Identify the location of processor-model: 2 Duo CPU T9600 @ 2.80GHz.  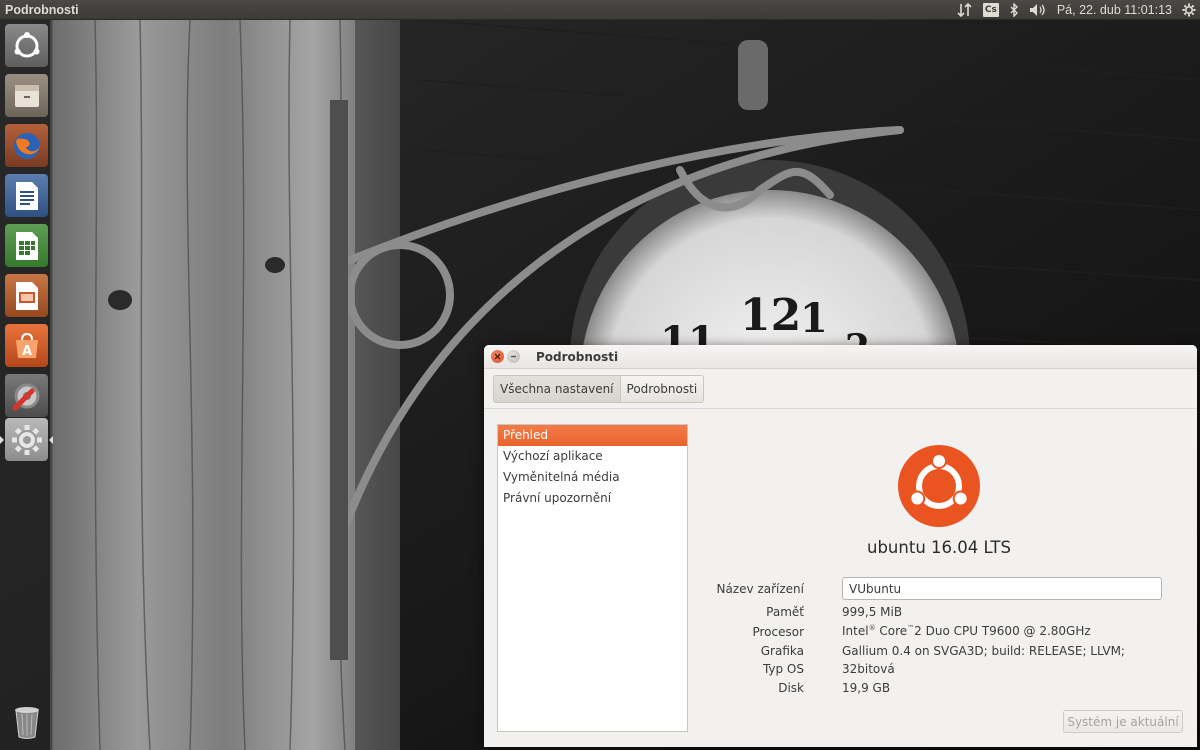
(1002, 631).